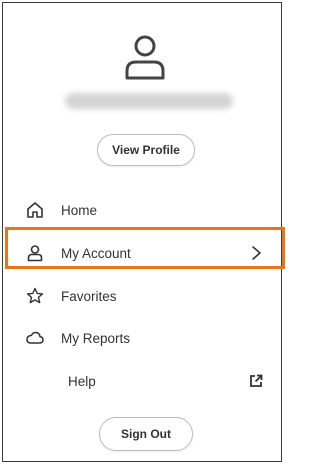  I want to click on menu-item-favorites: Favorites, so click(146, 296).